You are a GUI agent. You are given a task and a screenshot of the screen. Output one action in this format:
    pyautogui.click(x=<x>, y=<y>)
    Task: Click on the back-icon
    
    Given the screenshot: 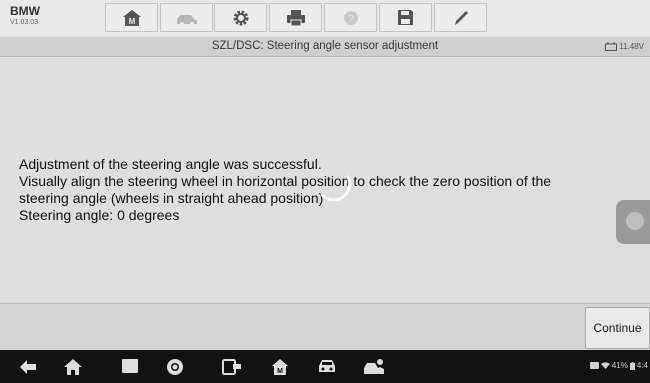 What is the action you would take?
    pyautogui.click(x=28, y=367)
    